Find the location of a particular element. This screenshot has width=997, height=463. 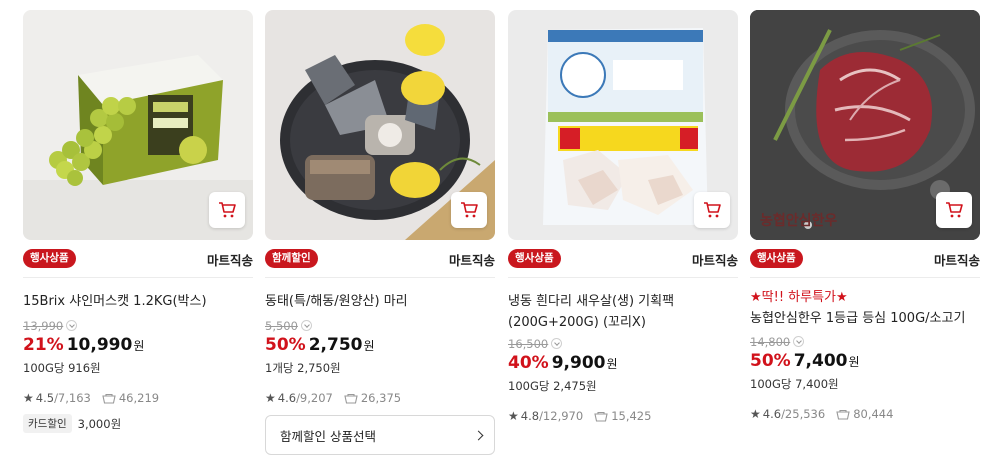

purchase-count: 46,219 is located at coordinates (139, 398).